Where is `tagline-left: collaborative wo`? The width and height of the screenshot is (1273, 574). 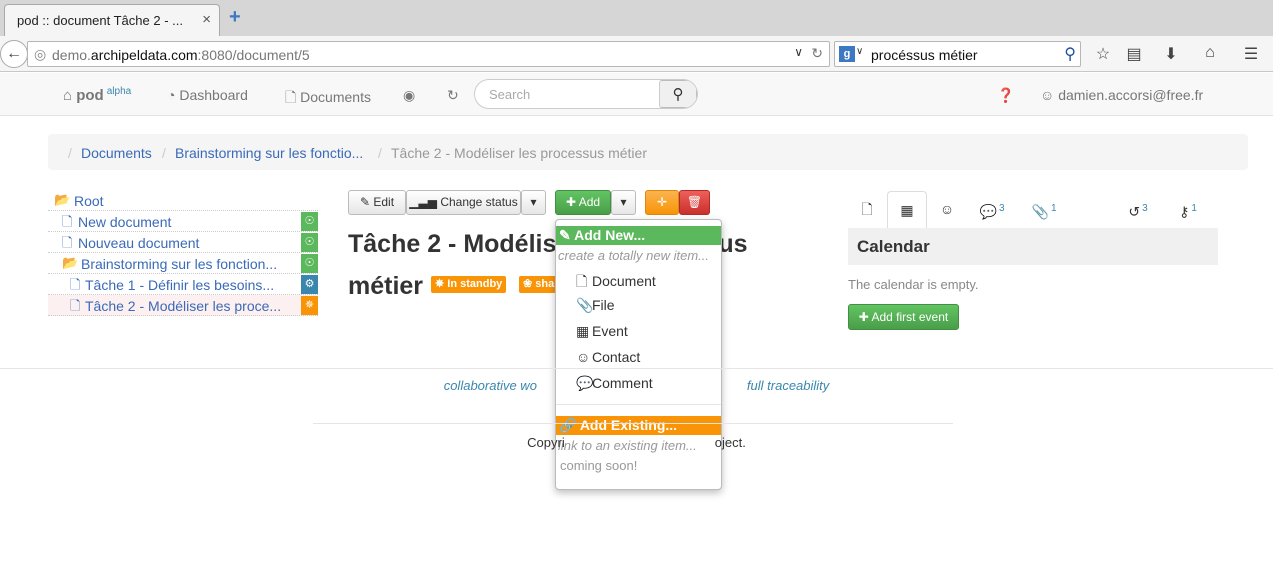 tagline-left: collaborative wo is located at coordinates (490, 385).